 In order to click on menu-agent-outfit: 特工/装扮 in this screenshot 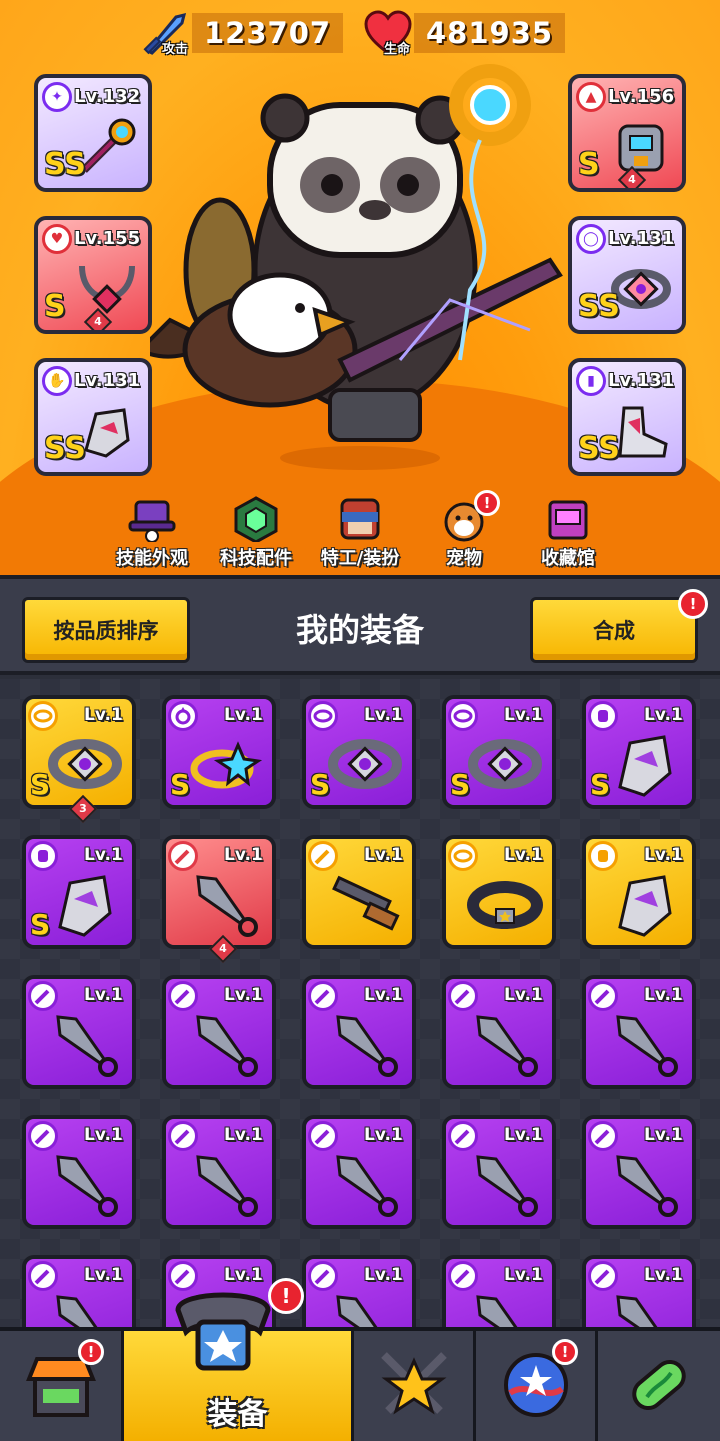, I will do `click(360, 535)`.